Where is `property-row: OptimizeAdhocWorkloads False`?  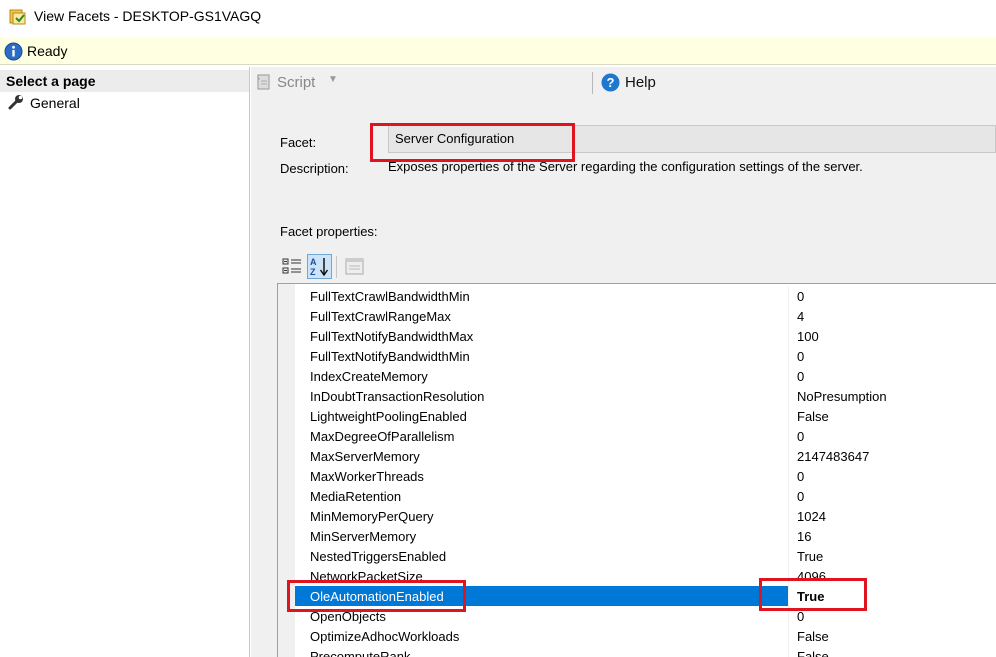
property-row: OptimizeAdhocWorkloads False is located at coordinates (637, 636).